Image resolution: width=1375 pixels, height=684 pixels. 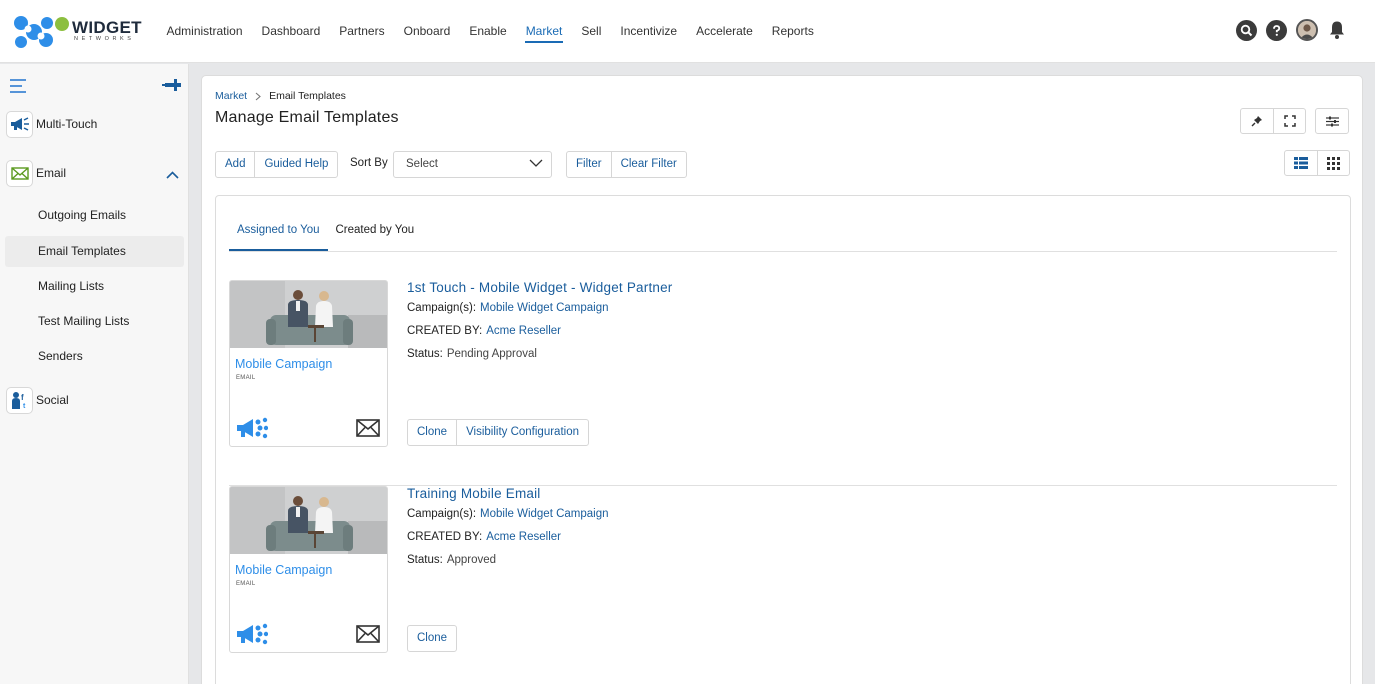 I want to click on nav-item-partners: Partners, so click(x=362, y=31).